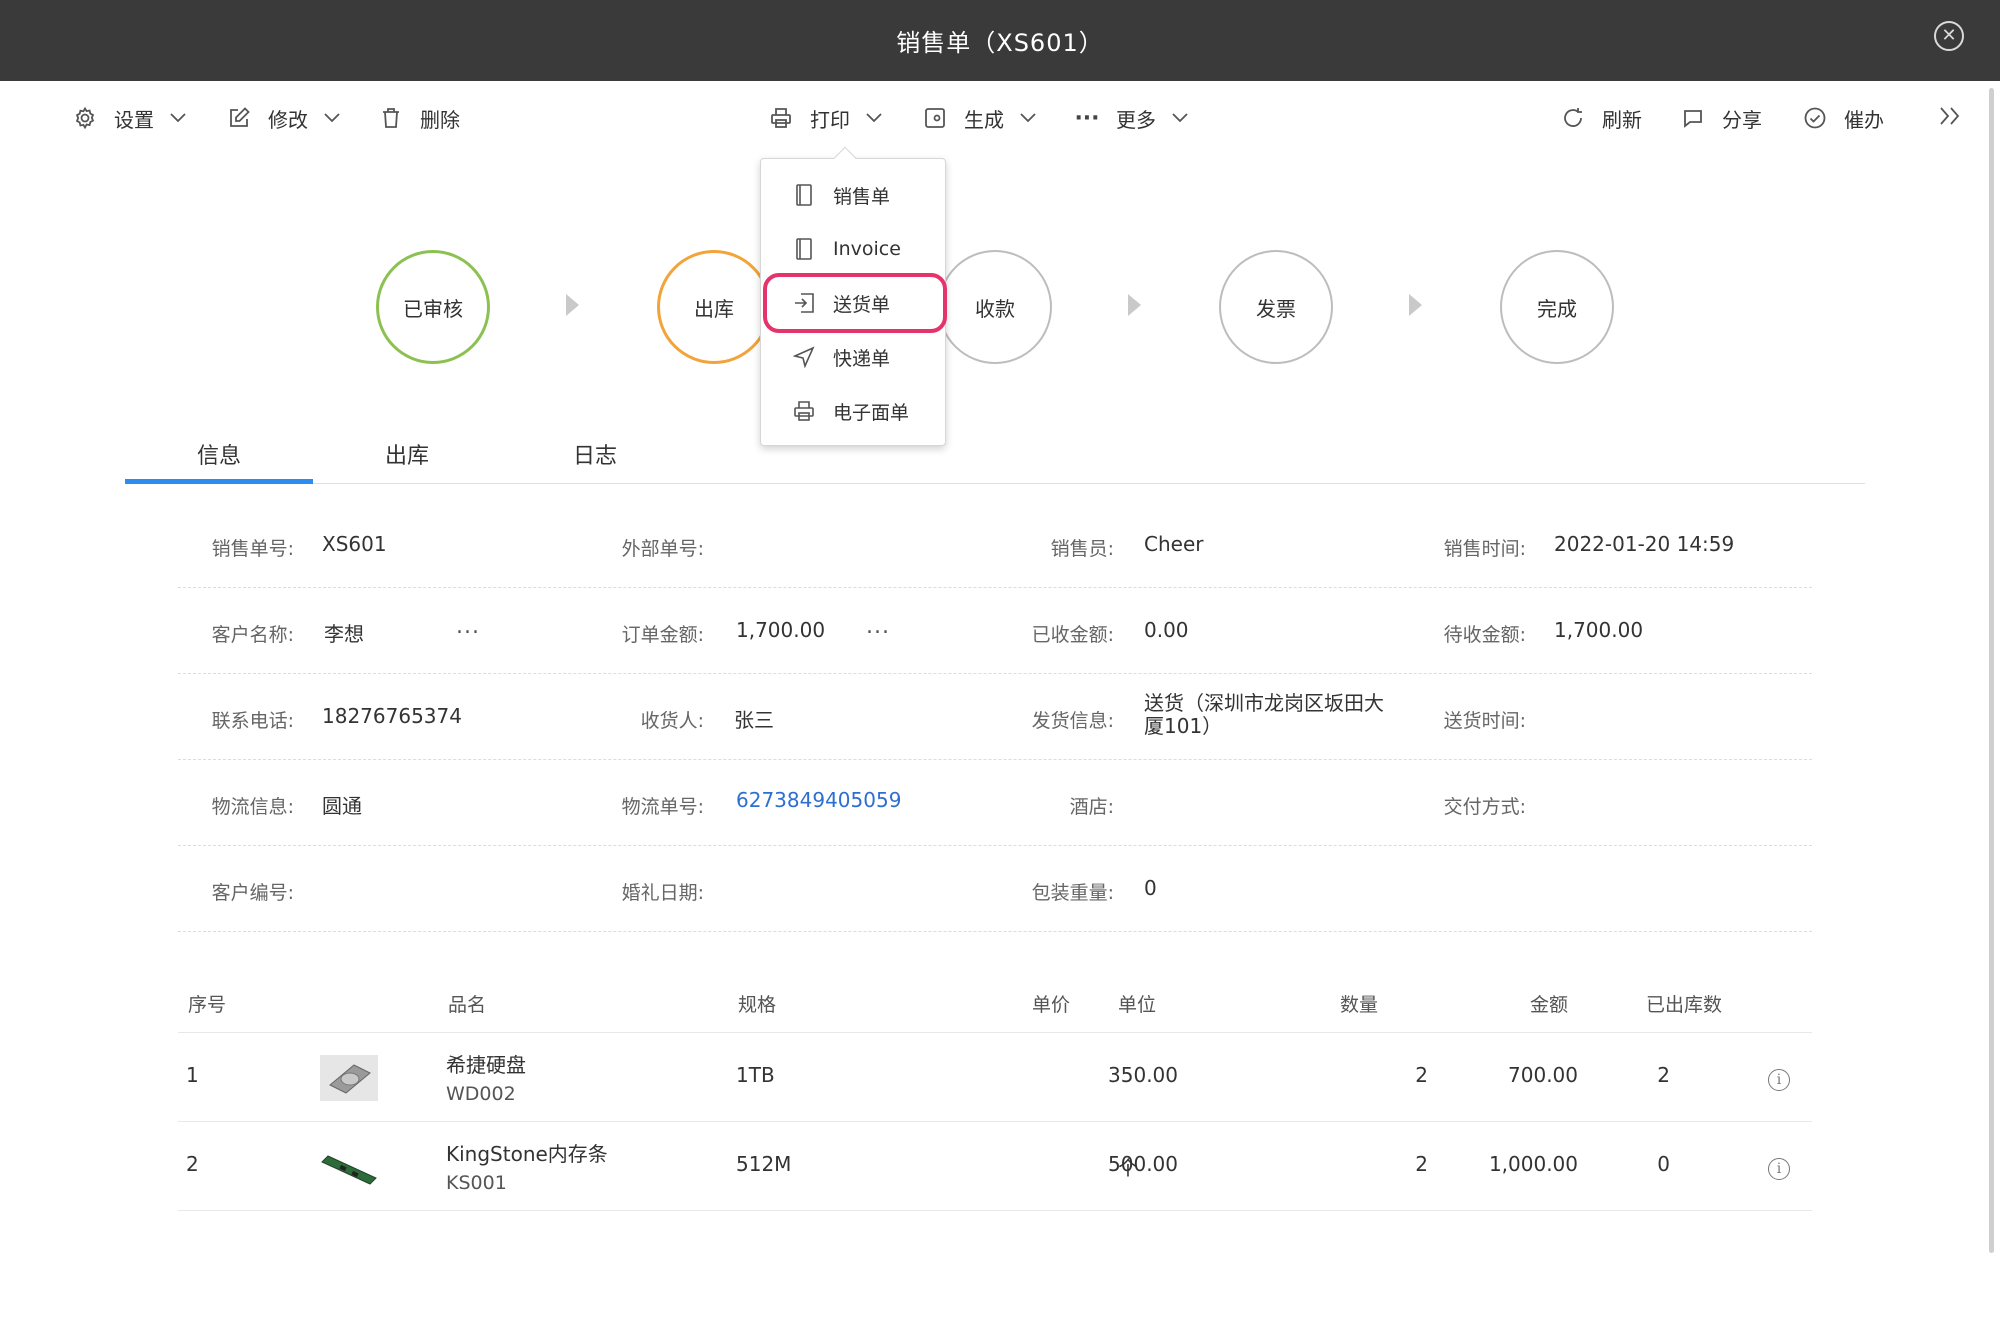  I want to click on wedding-date-label: 婚礼日期:, so click(662, 893).